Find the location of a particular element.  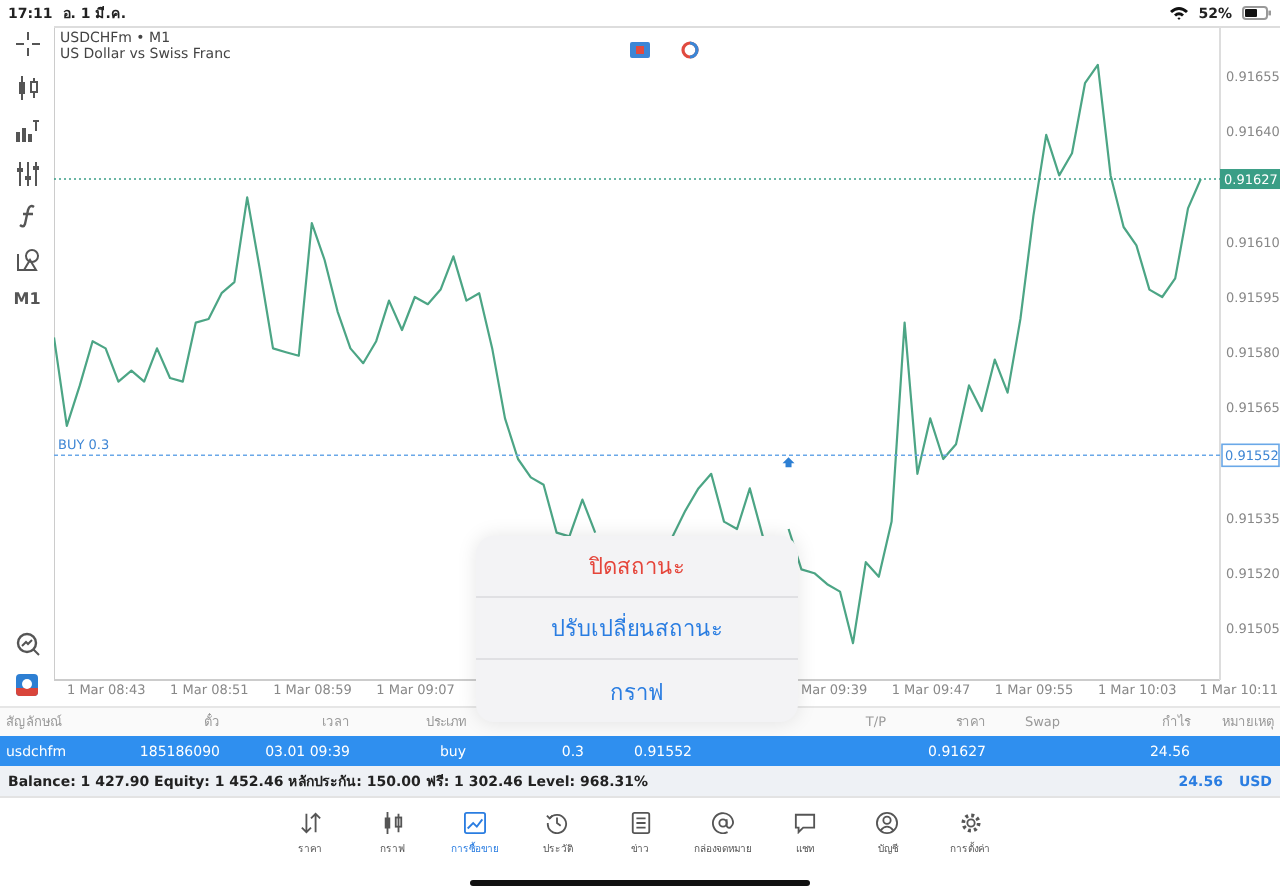

function-icon is located at coordinates (27, 216).